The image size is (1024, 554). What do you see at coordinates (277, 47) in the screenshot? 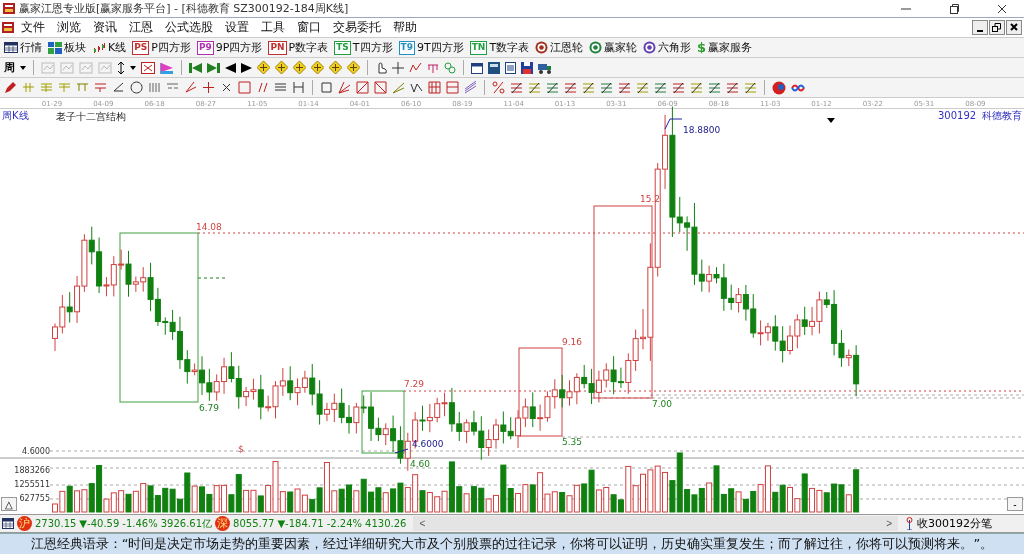
I see `letter-tag-icon: PN` at bounding box center [277, 47].